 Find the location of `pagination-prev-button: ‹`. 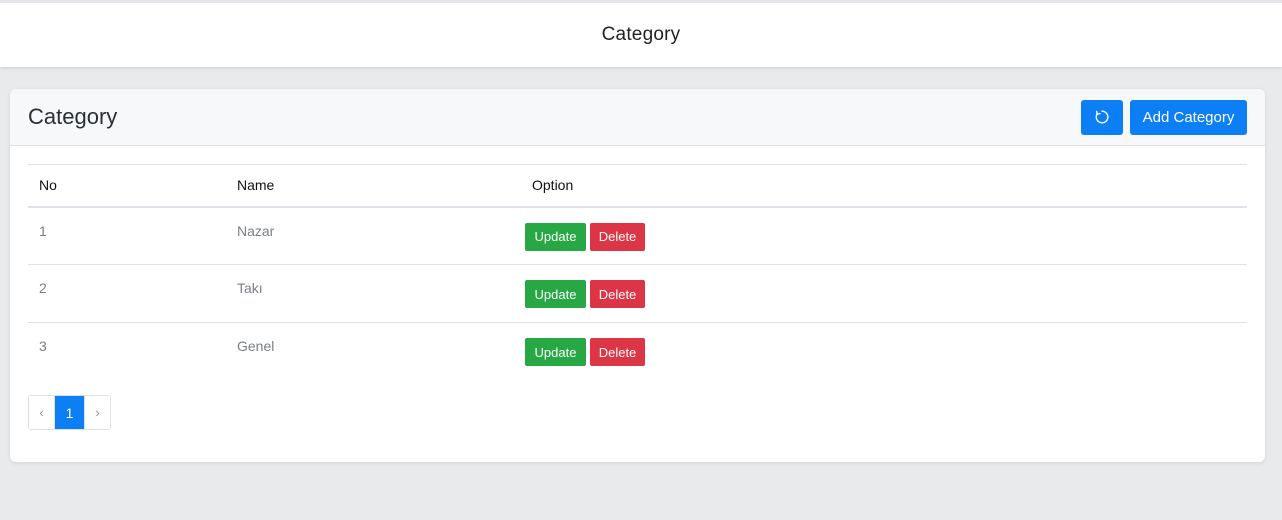

pagination-prev-button: ‹ is located at coordinates (42, 412).